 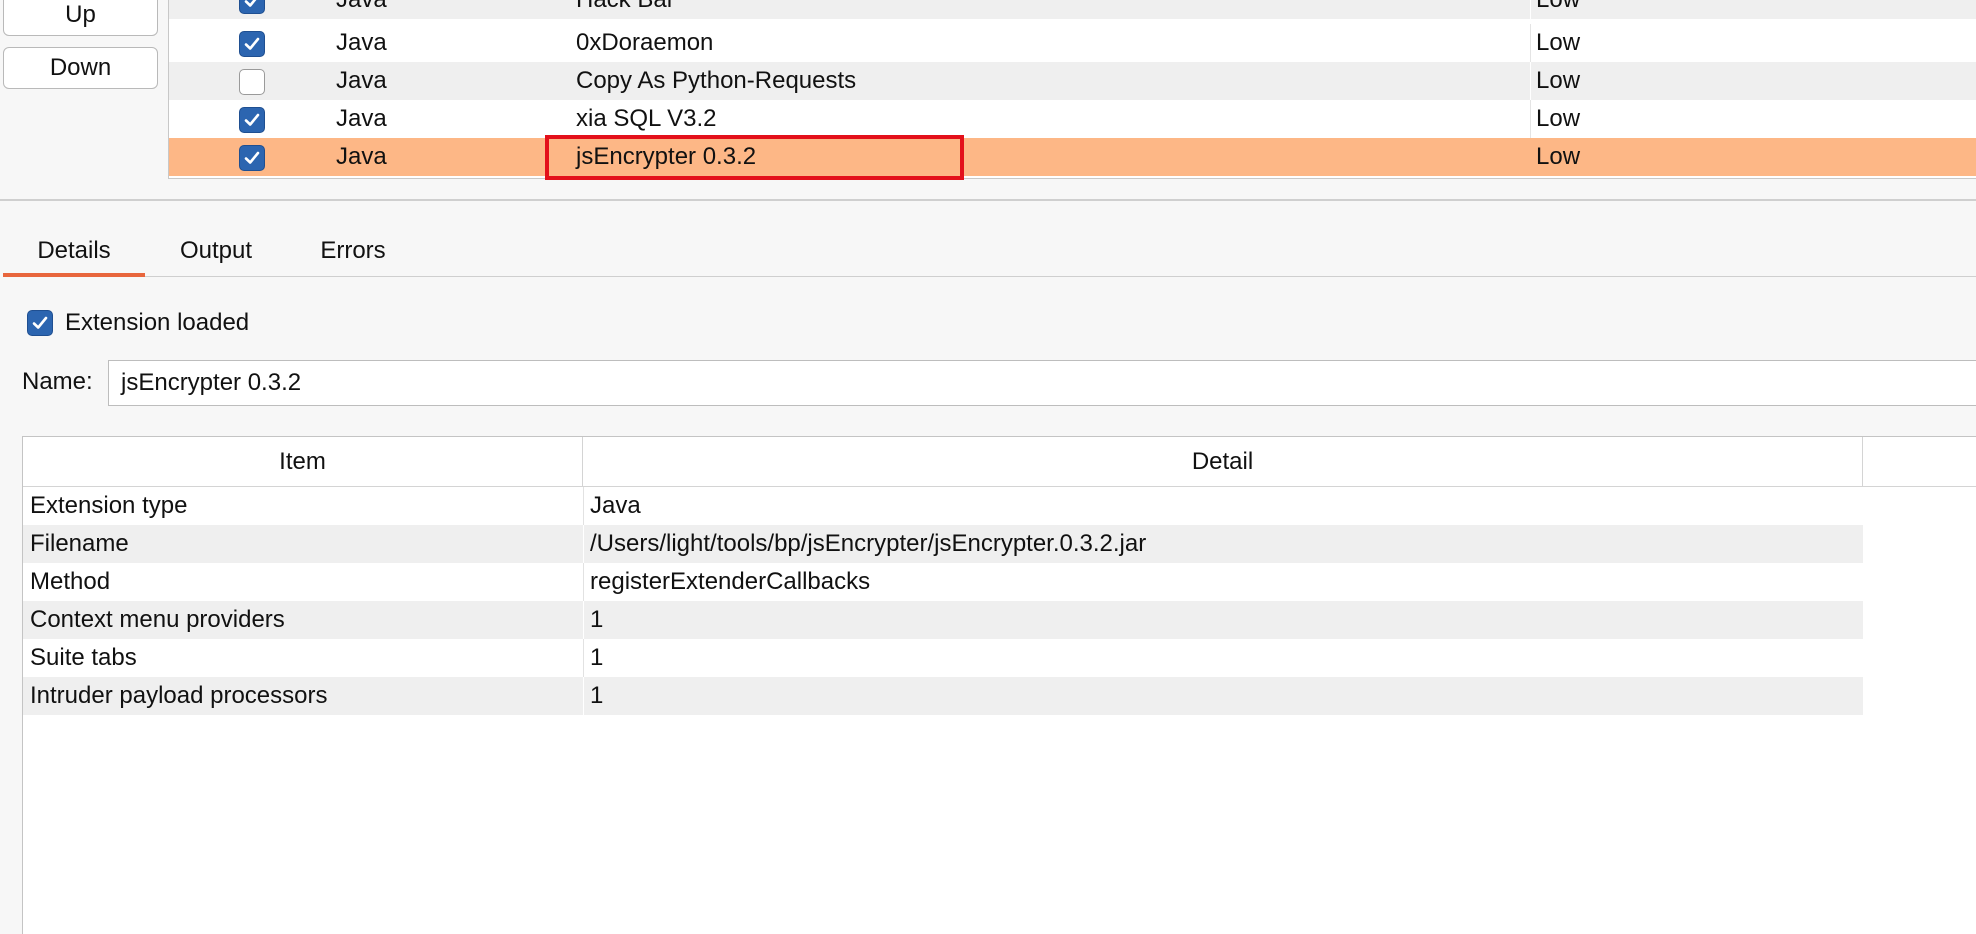 What do you see at coordinates (157, 619) in the screenshot?
I see `row-item: Context menu providers` at bounding box center [157, 619].